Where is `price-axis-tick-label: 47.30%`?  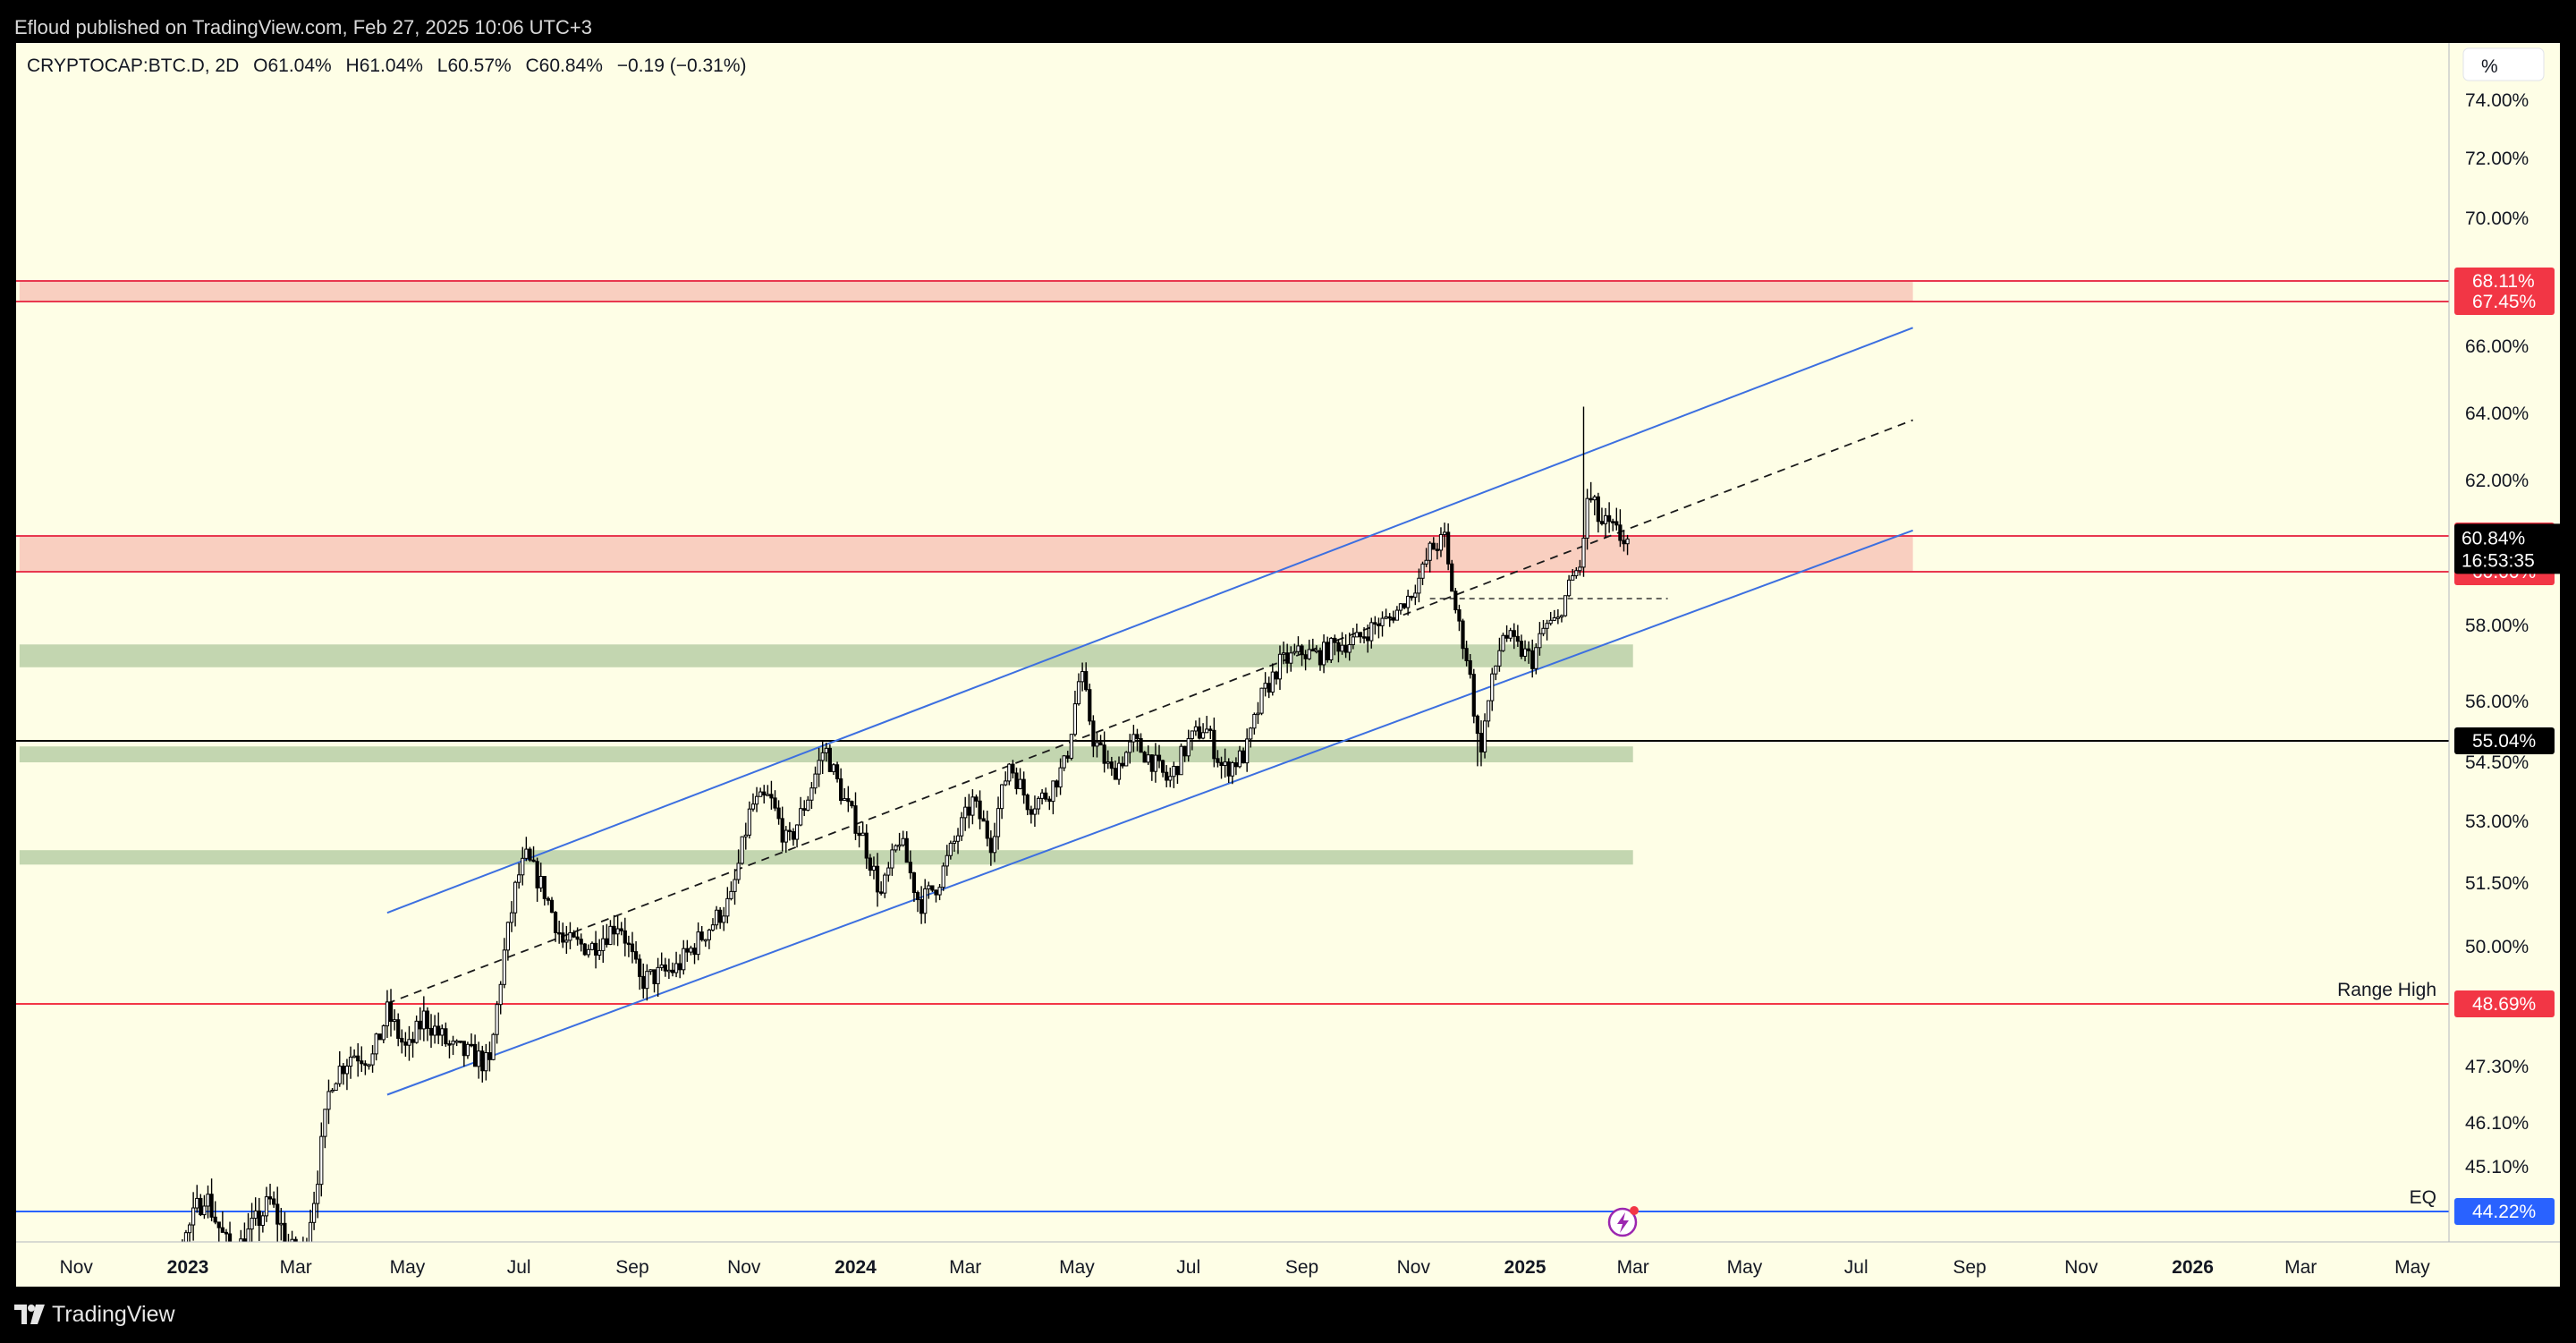 price-axis-tick-label: 47.30% is located at coordinates (2497, 1067).